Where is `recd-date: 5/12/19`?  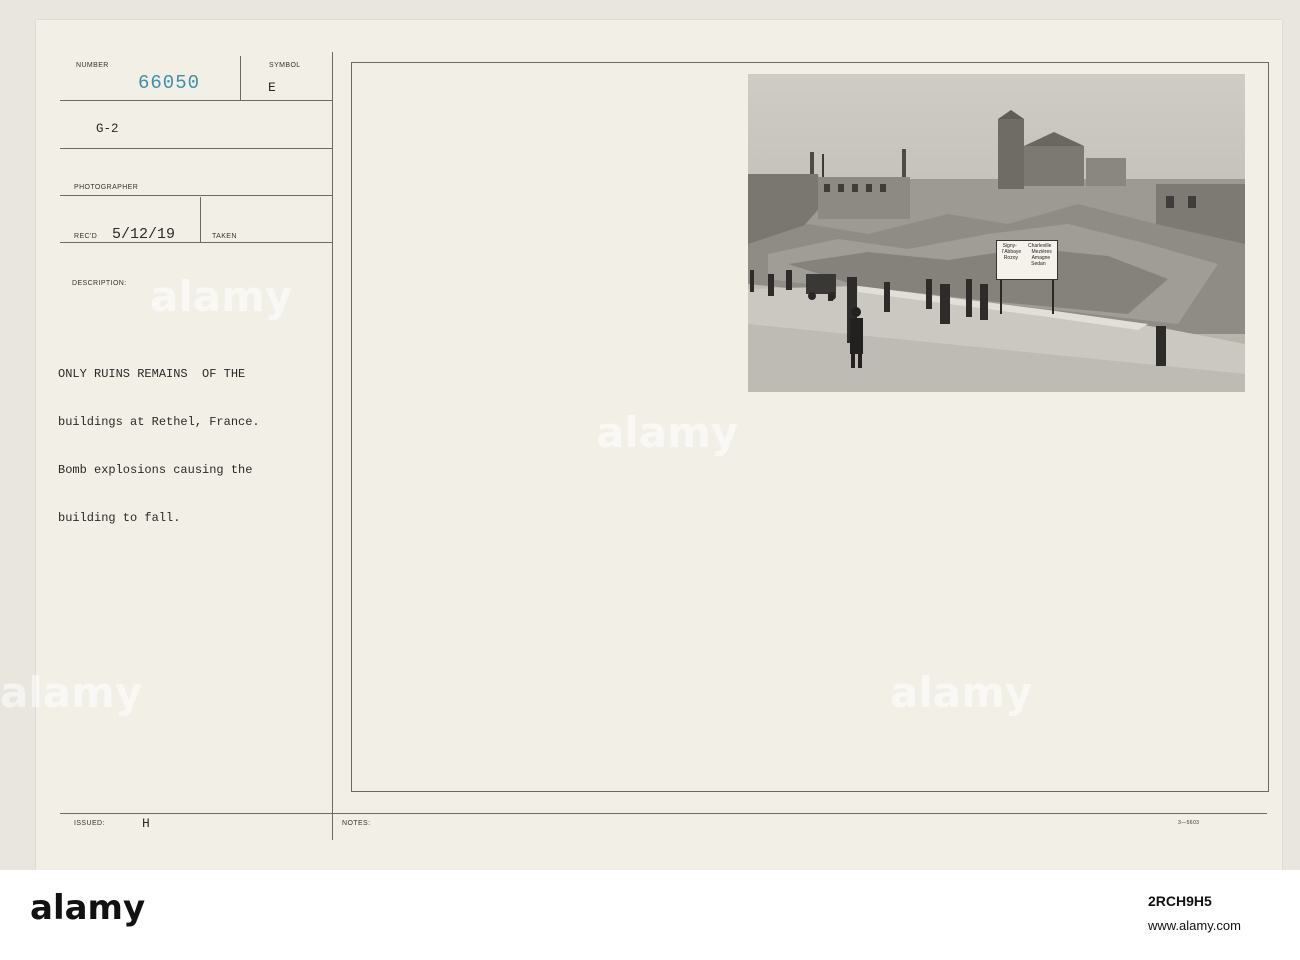 recd-date: 5/12/19 is located at coordinates (144, 234).